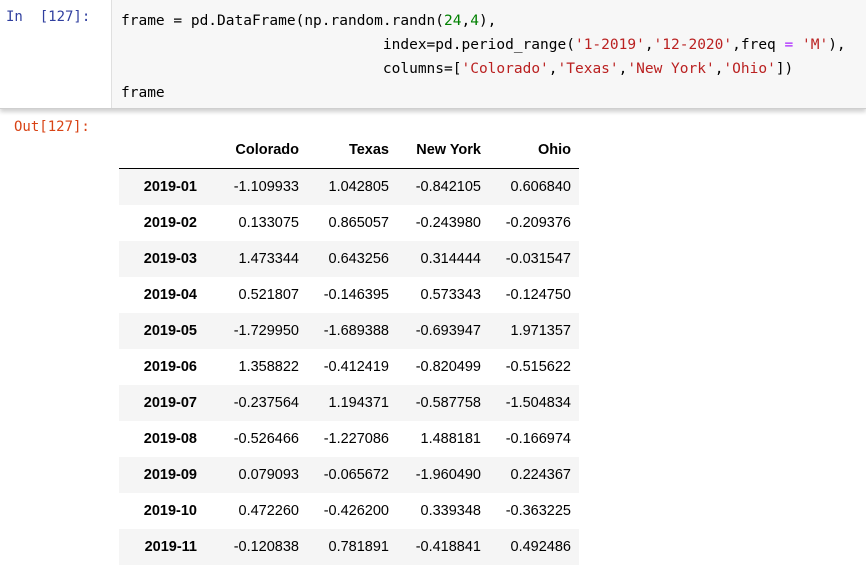 This screenshot has width=866, height=570. What do you see at coordinates (538, 223) in the screenshot?
I see `table-cell: -0.209376` at bounding box center [538, 223].